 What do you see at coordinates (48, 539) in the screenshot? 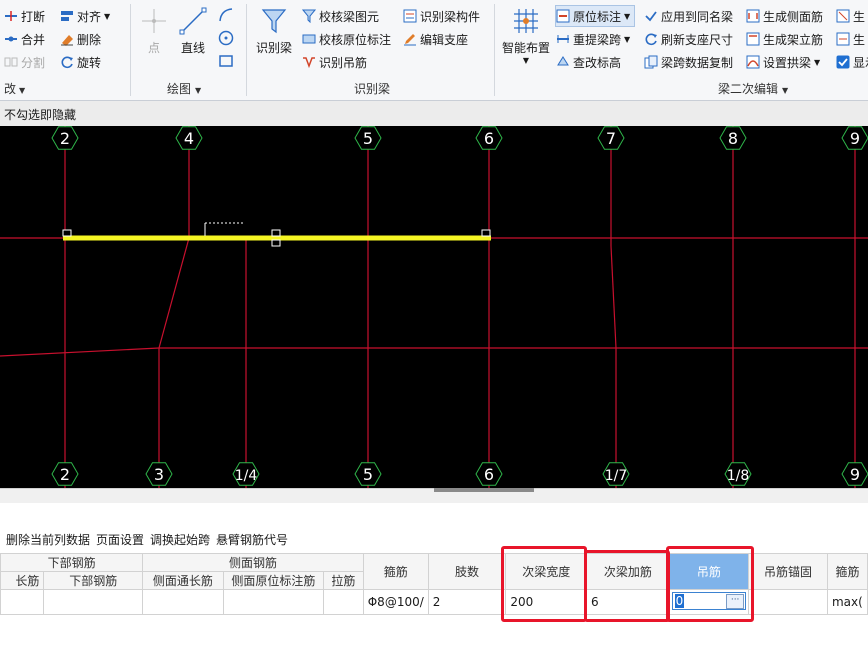
I see `delete-column-data-button: 删除当前列数据` at bounding box center [48, 539].